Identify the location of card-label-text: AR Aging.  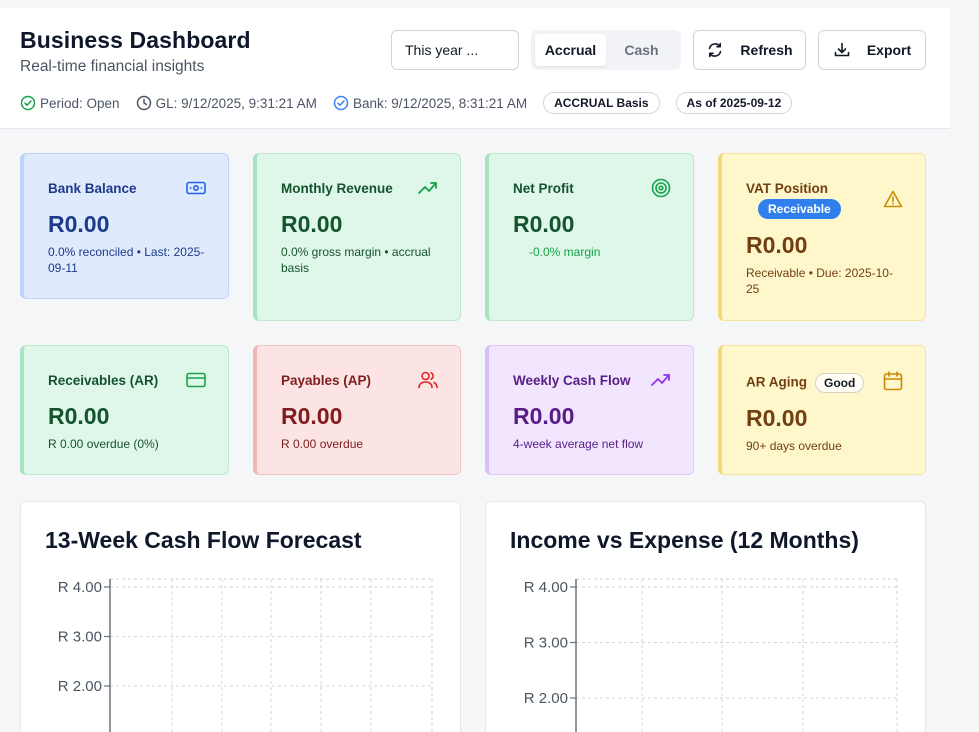
(776, 382).